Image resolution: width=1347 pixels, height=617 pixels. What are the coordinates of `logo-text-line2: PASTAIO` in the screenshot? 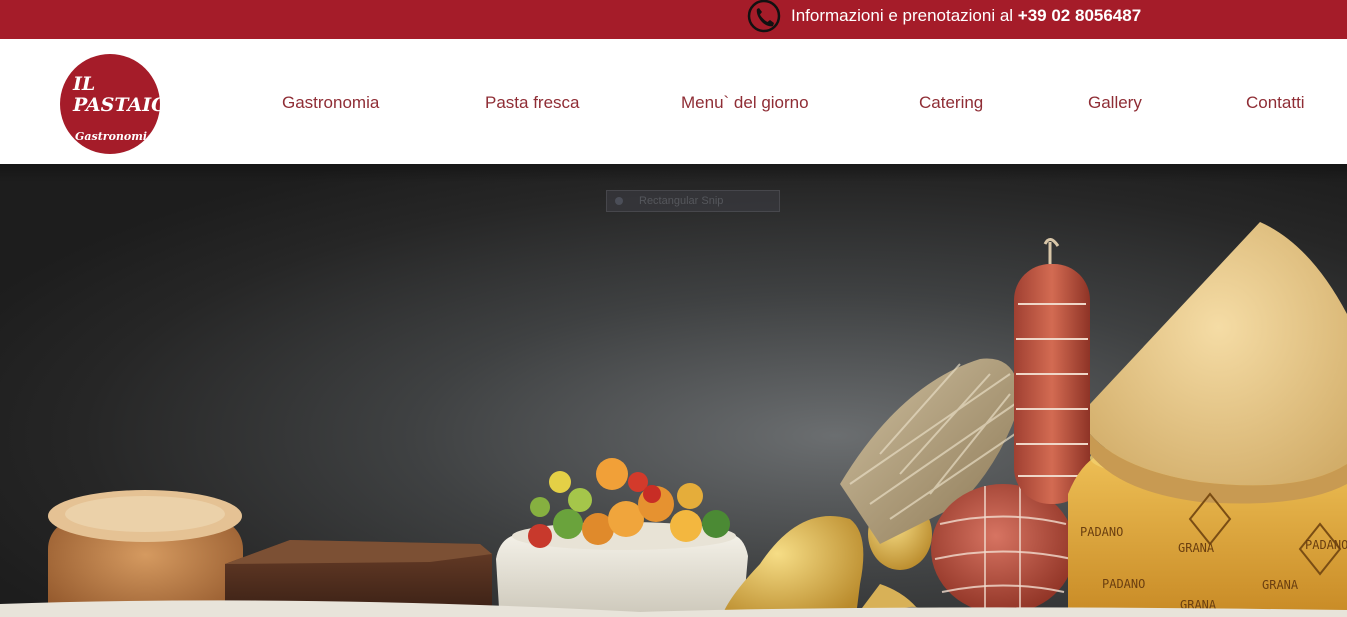 It's located at (116, 105).